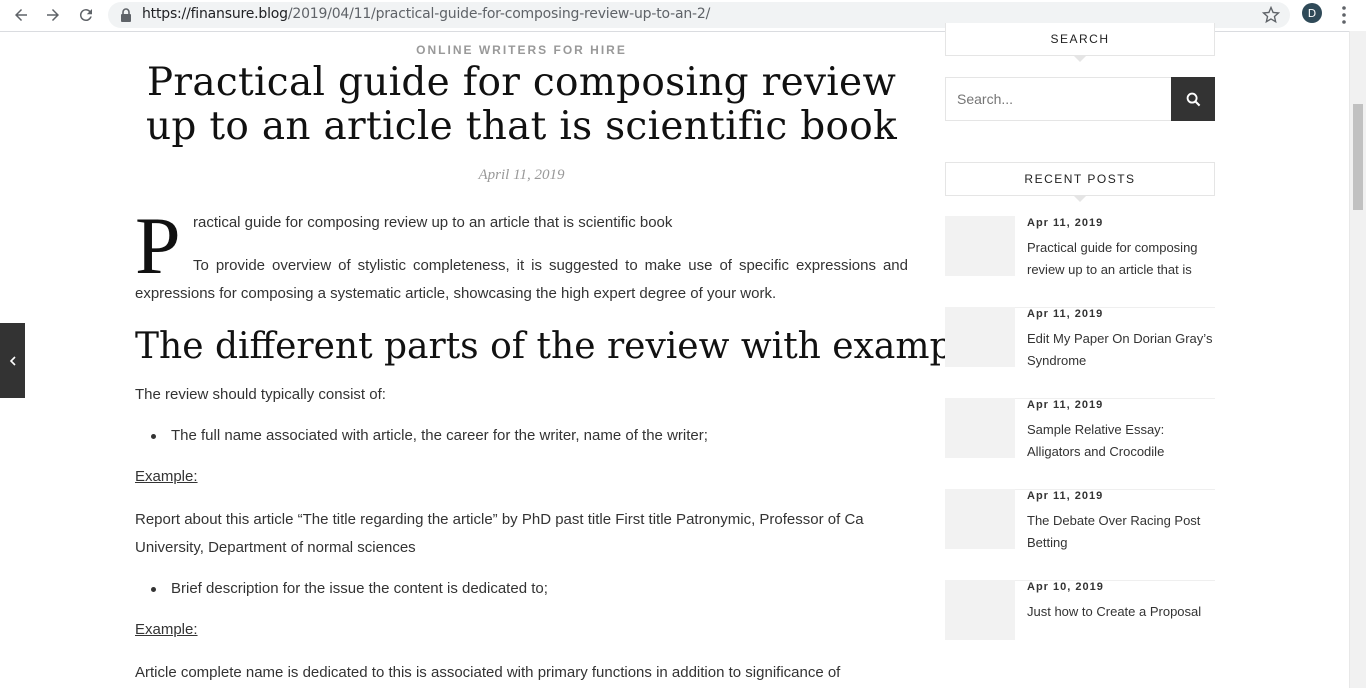 The width and height of the screenshot is (1366, 688). I want to click on arrow-right-icon, so click(53, 15).